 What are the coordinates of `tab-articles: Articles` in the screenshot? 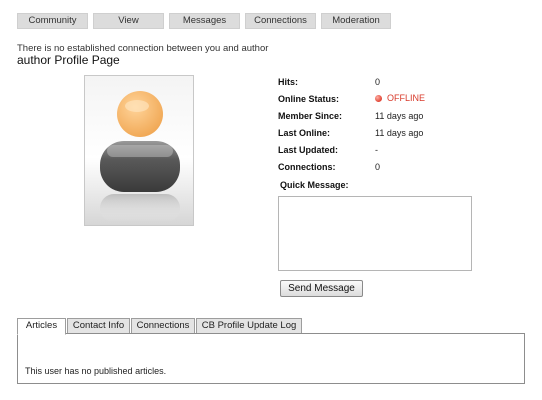 It's located at (41, 326).